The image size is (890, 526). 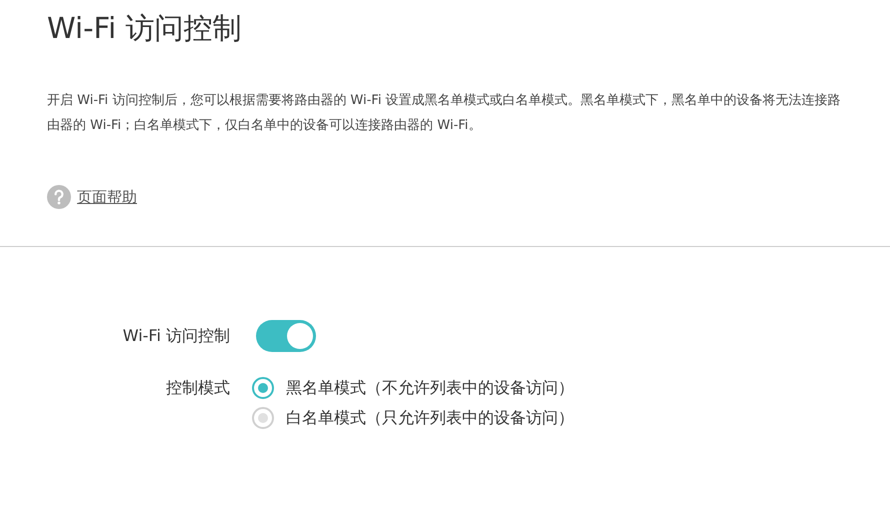 I want to click on toggle-switch, so click(x=286, y=336).